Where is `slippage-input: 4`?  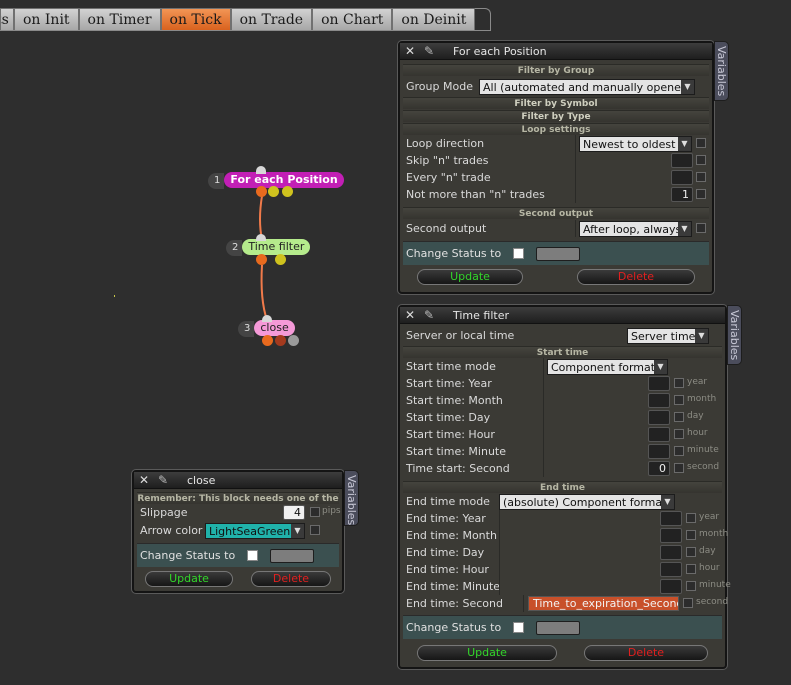
slippage-input: 4 is located at coordinates (294, 512).